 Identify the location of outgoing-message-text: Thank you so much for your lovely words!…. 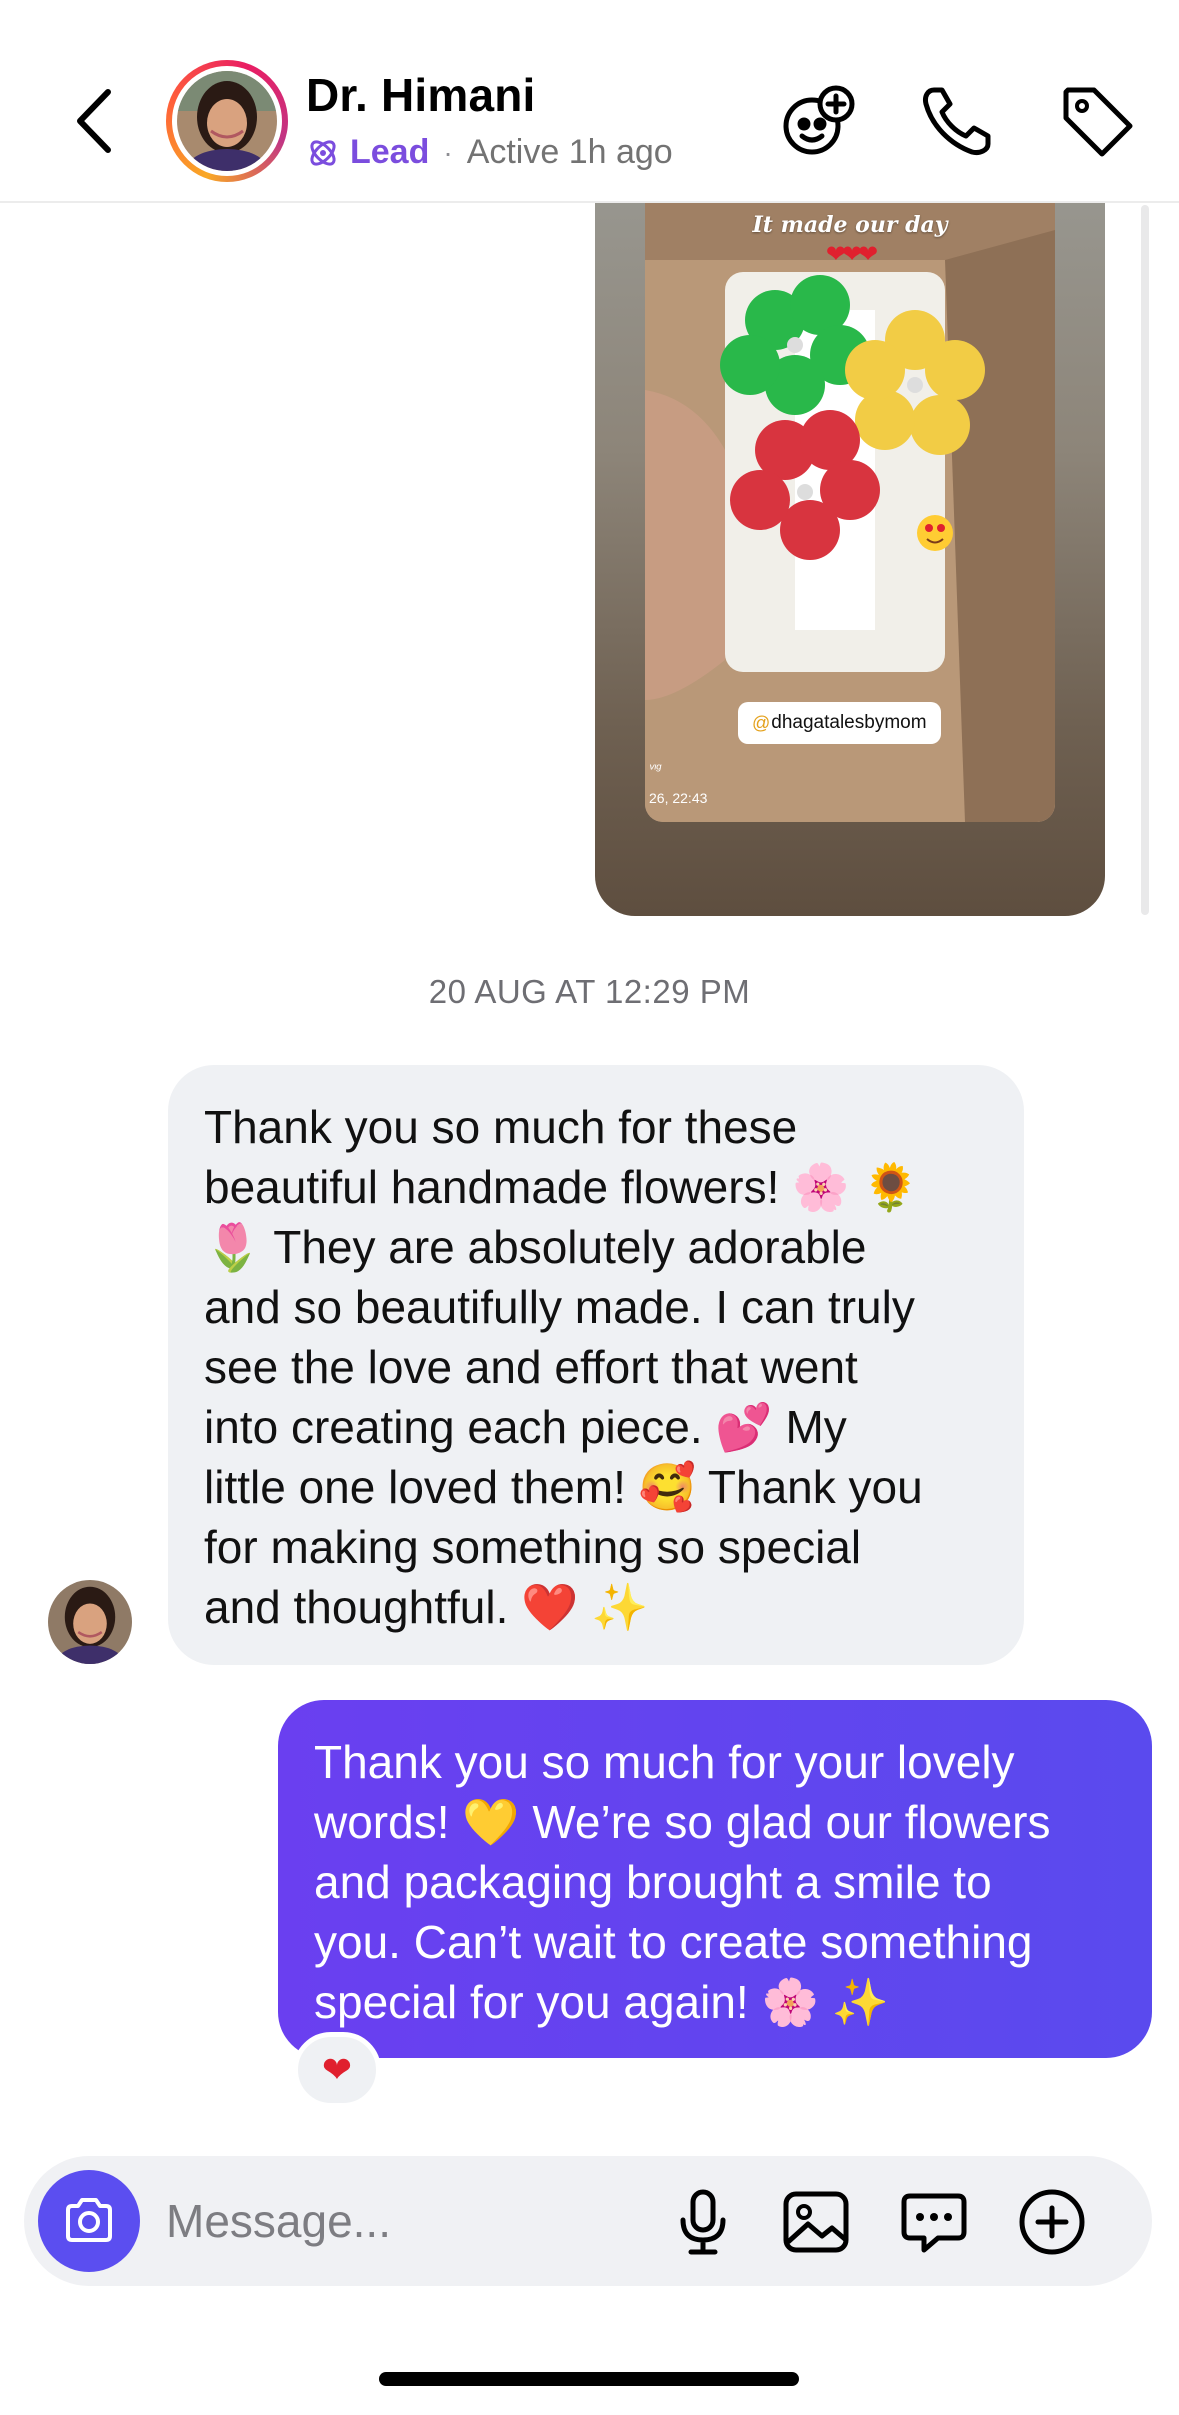
(682, 1882).